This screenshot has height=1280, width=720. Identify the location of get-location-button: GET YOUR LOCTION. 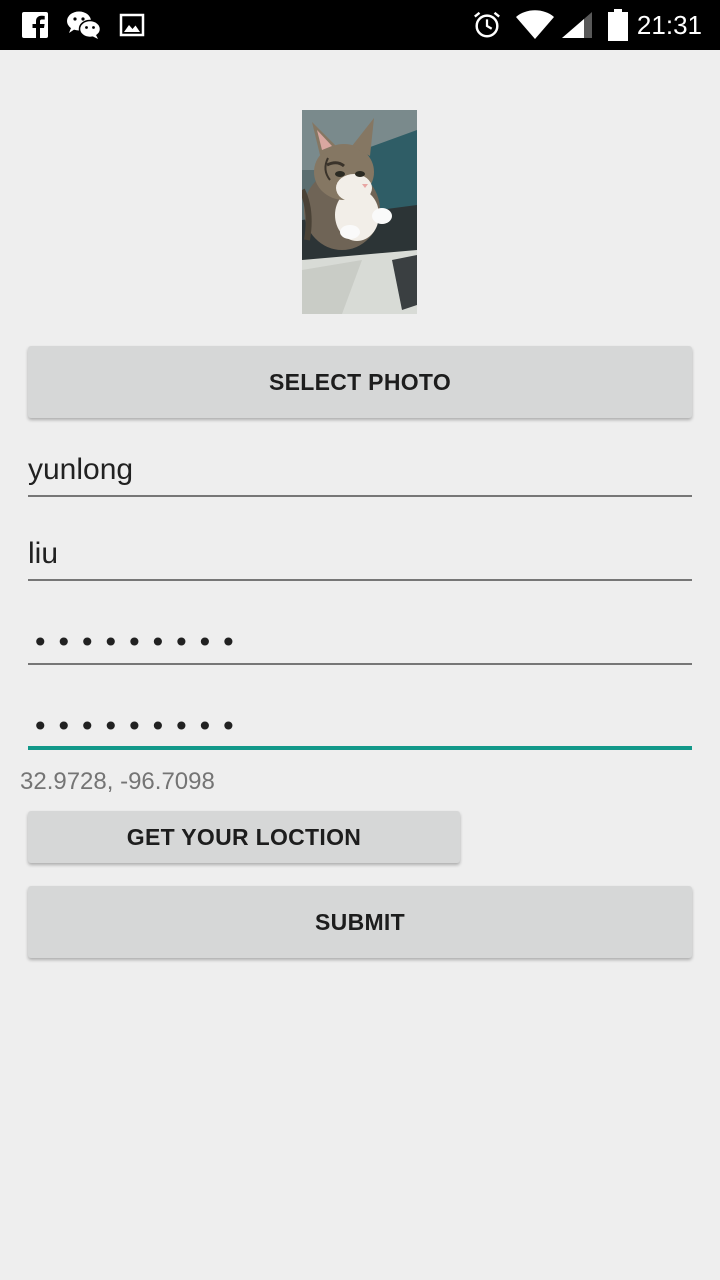
(244, 837).